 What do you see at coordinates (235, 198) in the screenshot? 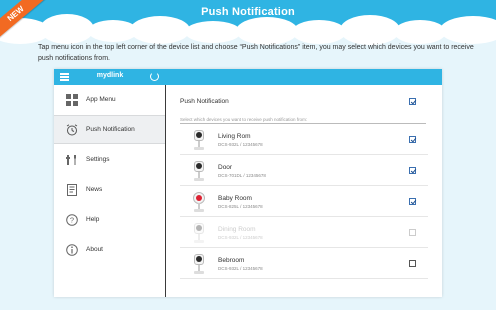
I see `device-name: Baby Room` at bounding box center [235, 198].